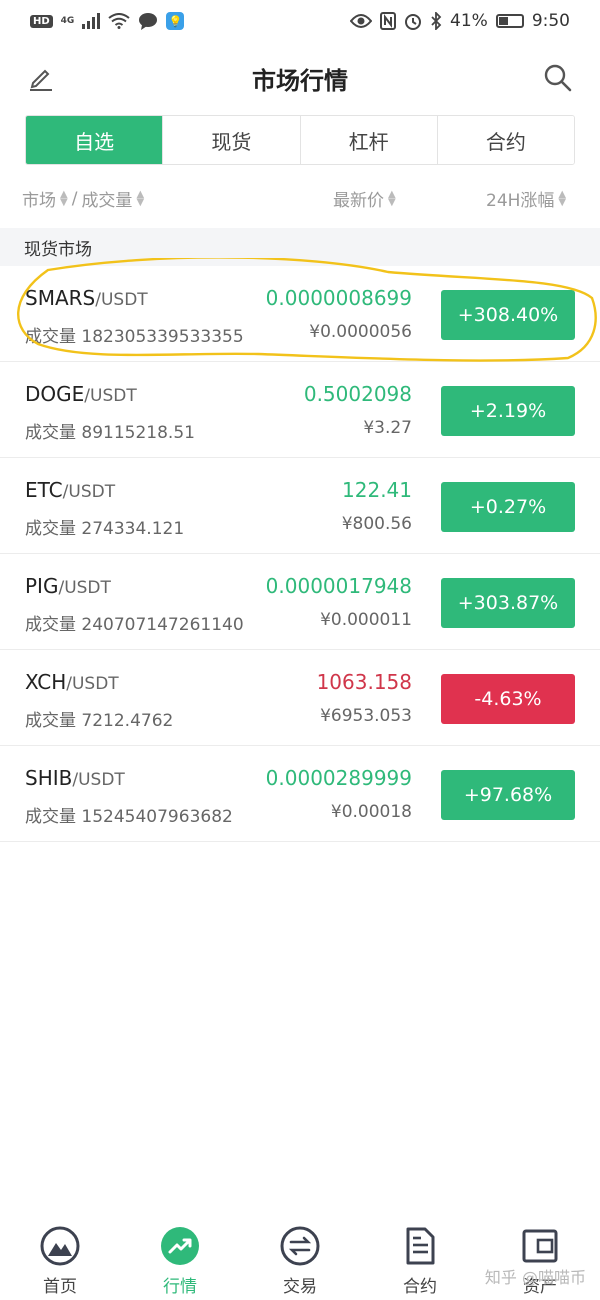 The height and width of the screenshot is (1300, 600). I want to click on change-badge: +303.87%, so click(508, 603).